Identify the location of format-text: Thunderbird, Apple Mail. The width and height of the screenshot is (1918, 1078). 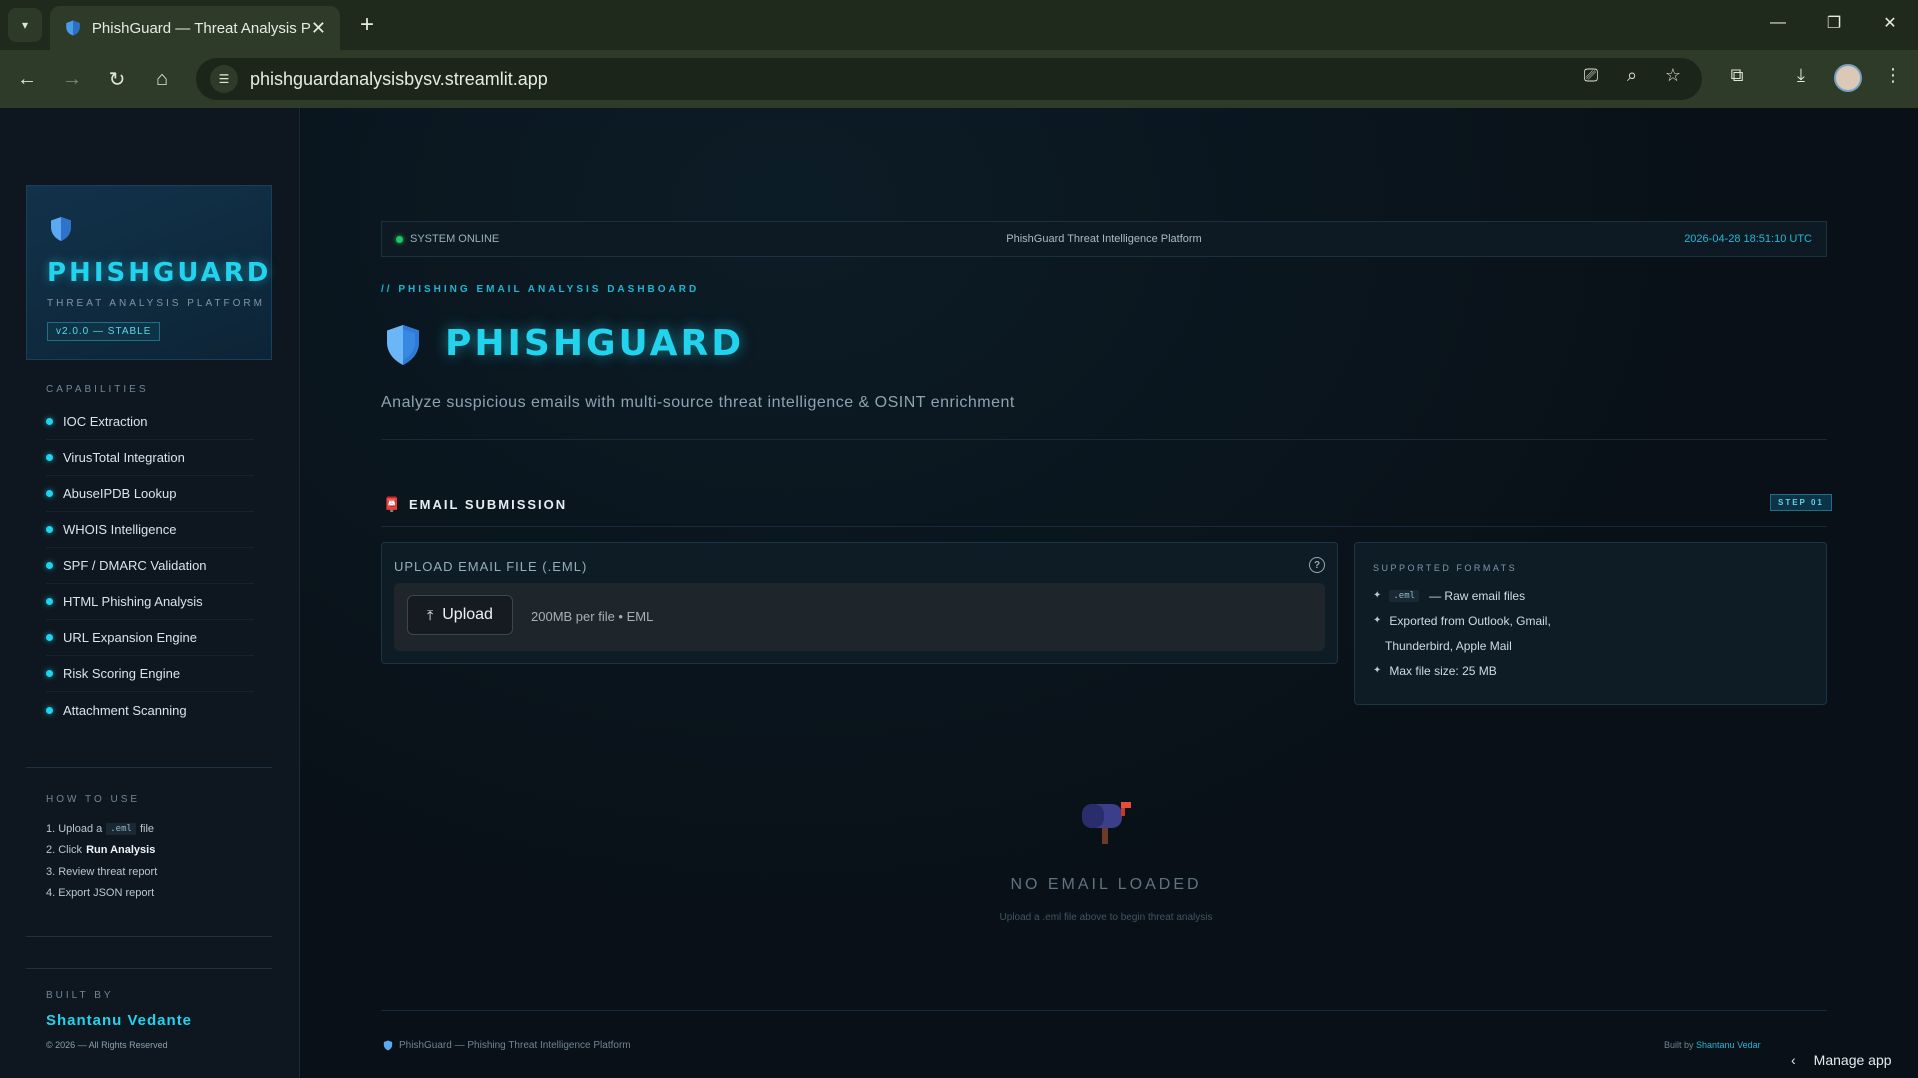
(1448, 645).